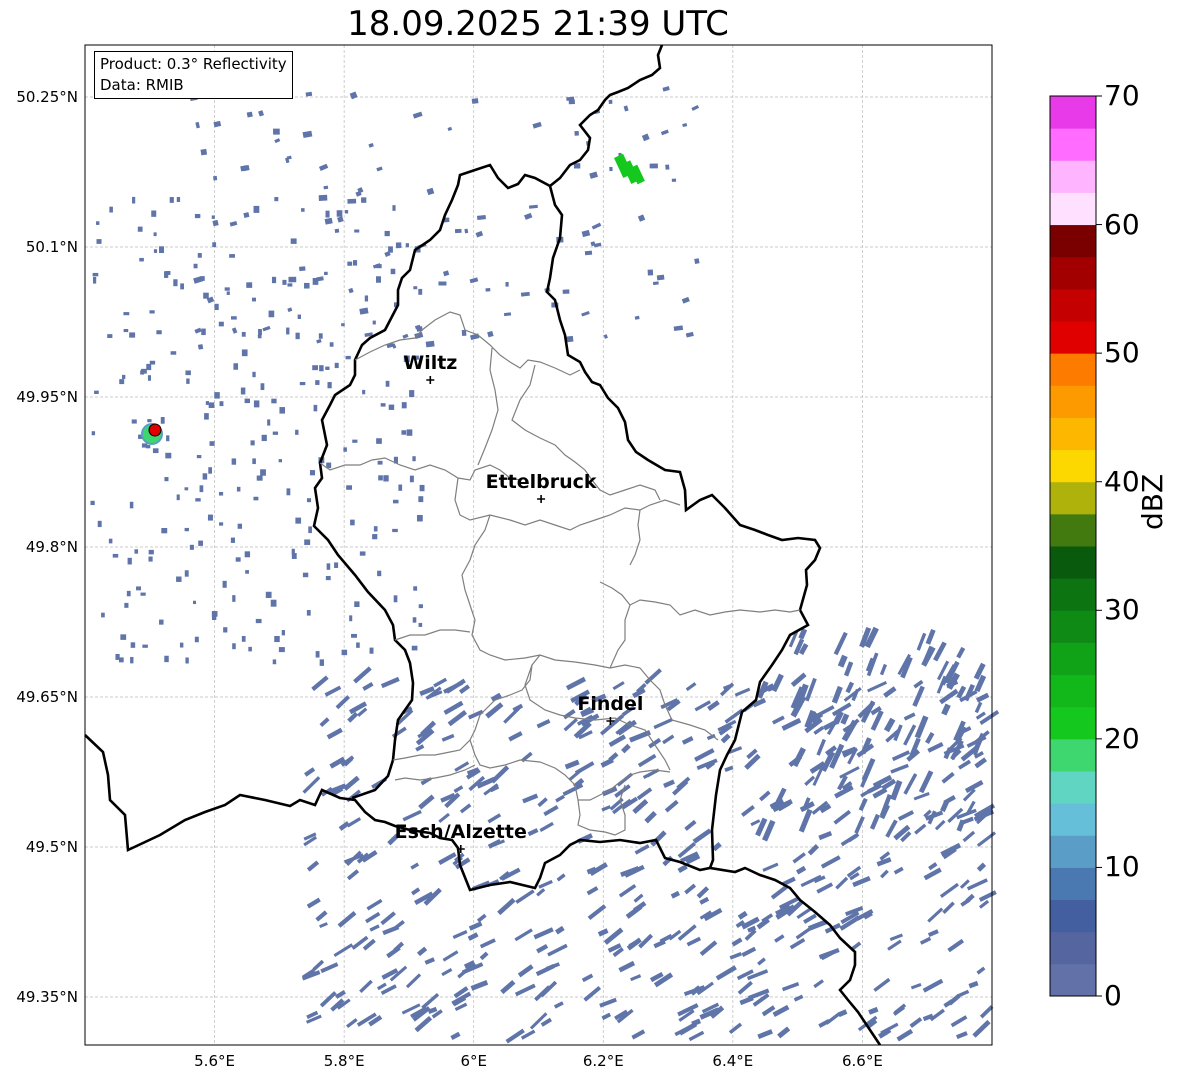  Describe the element at coordinates (51, 247) in the screenshot. I see `lat-label: 50.1°N` at that location.